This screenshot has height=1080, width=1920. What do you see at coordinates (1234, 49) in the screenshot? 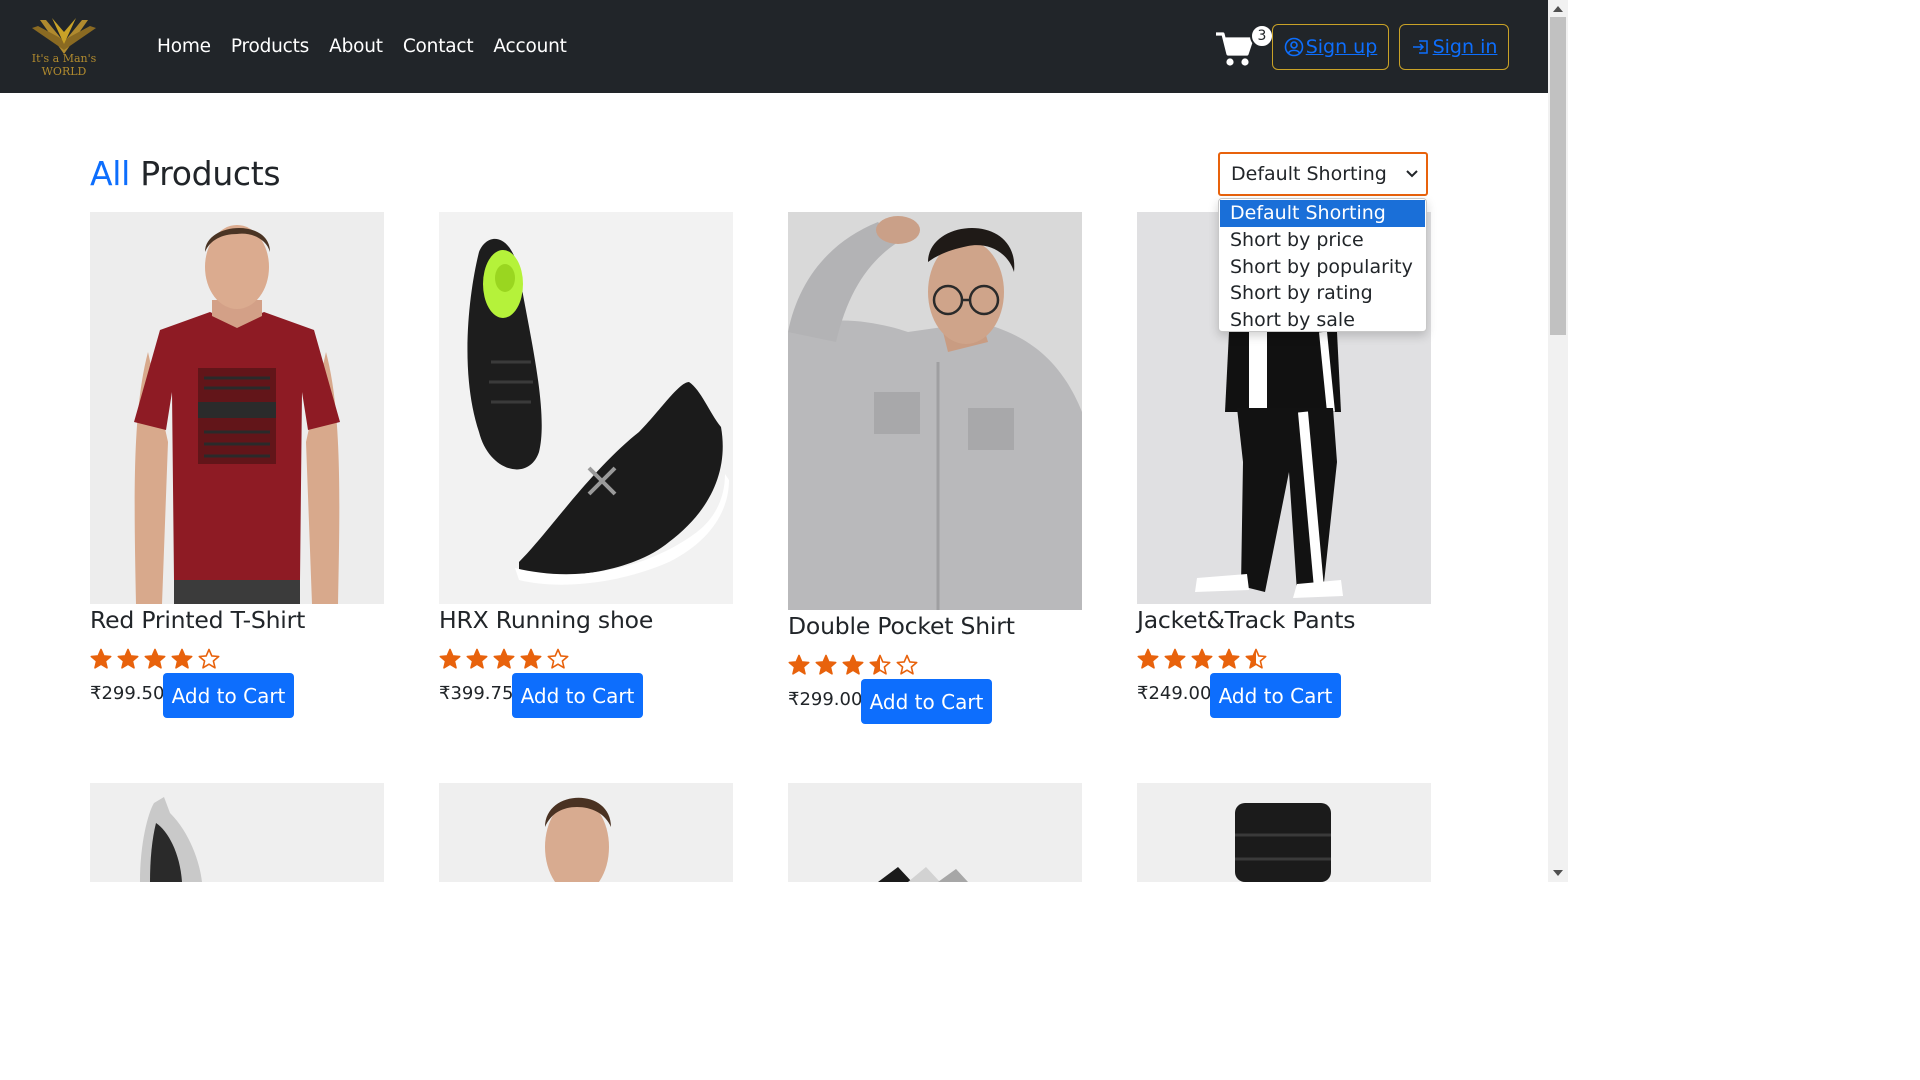
I see `cart-icon` at bounding box center [1234, 49].